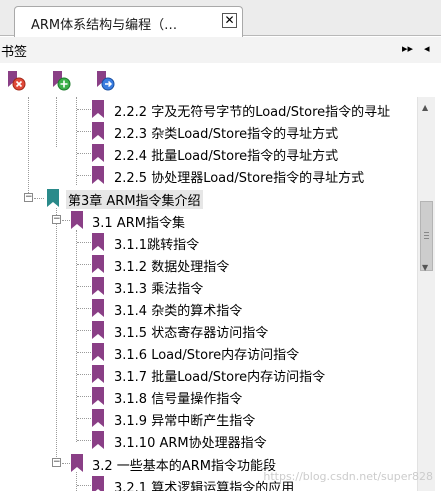 The width and height of the screenshot is (441, 491). I want to click on tree-item-label: 3.1.8 信号量操作指令, so click(178, 399).